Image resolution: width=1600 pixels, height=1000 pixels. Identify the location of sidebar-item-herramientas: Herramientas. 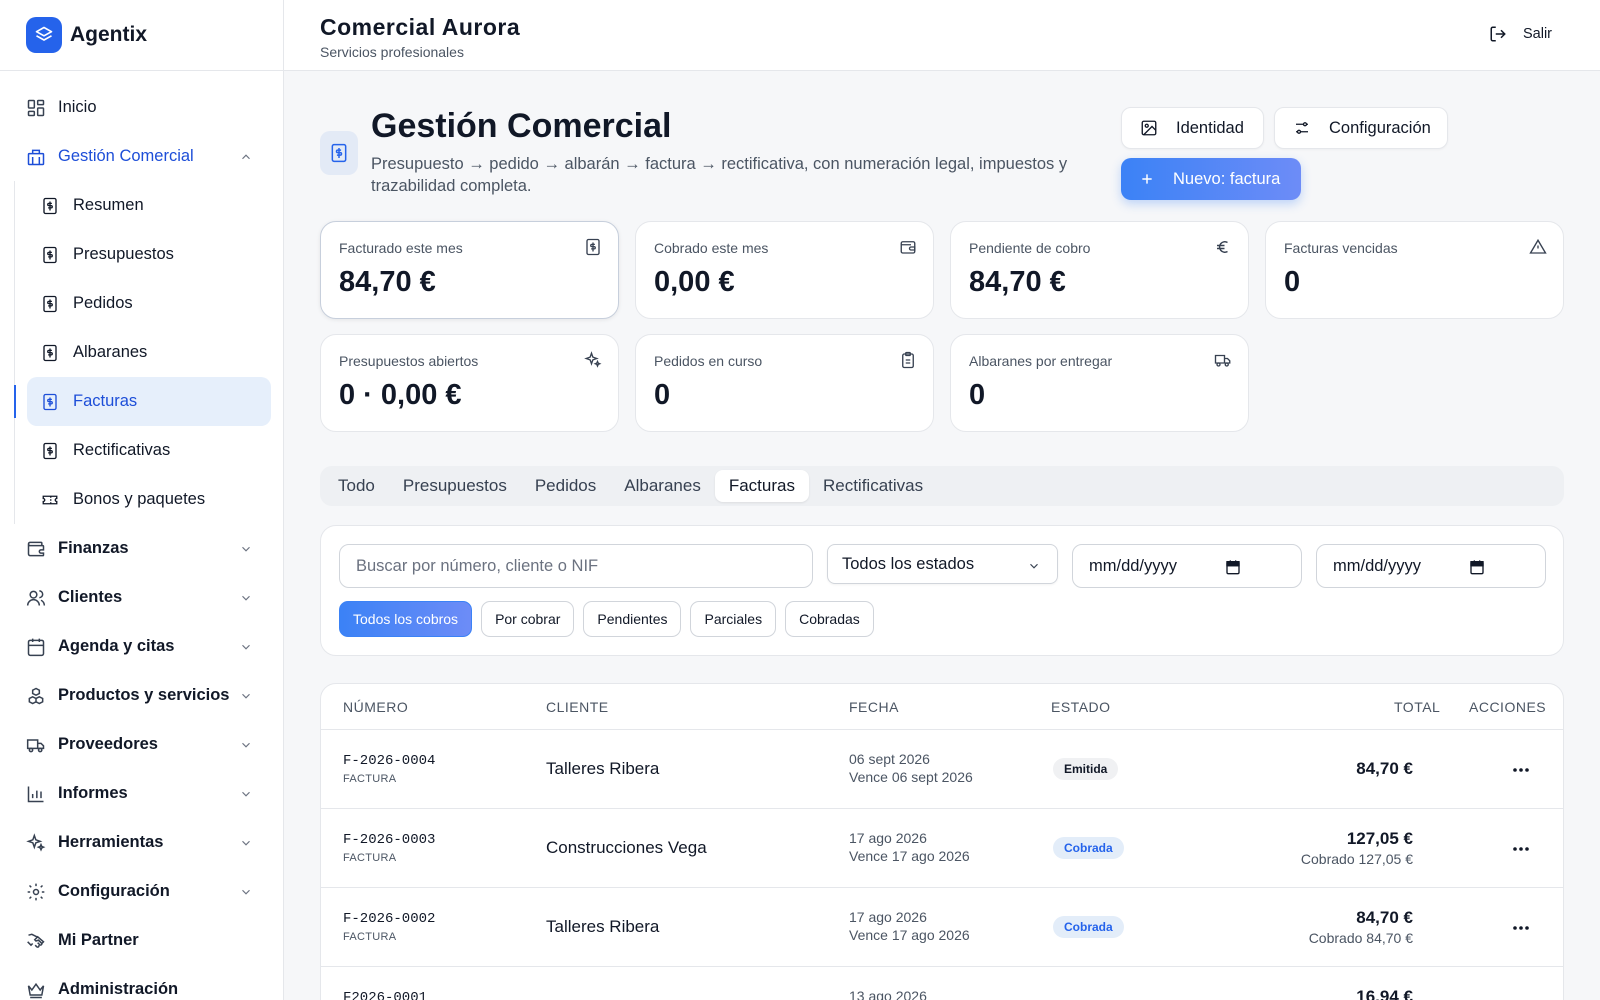
(141, 842).